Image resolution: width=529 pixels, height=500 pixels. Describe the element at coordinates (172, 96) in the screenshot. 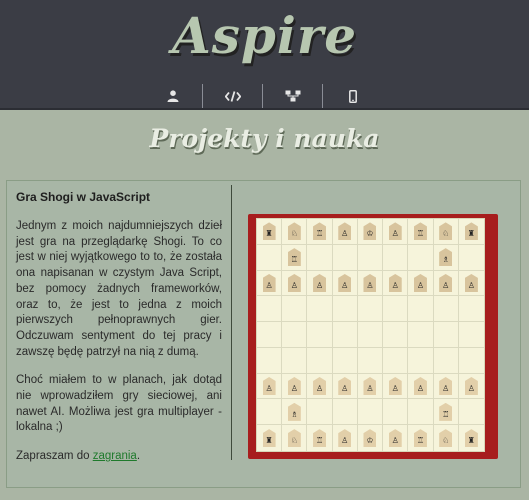

I see `nav-about` at that location.